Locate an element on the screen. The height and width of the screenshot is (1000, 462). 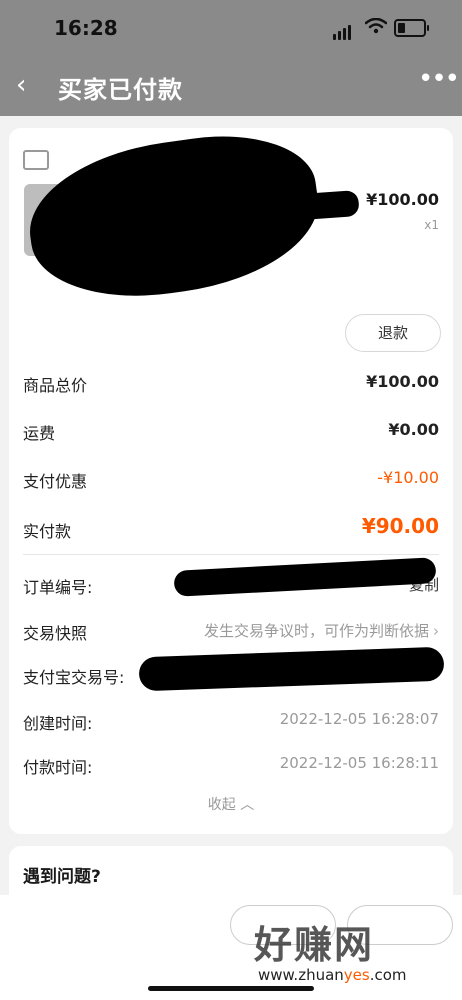
divider is located at coordinates (231, 554).